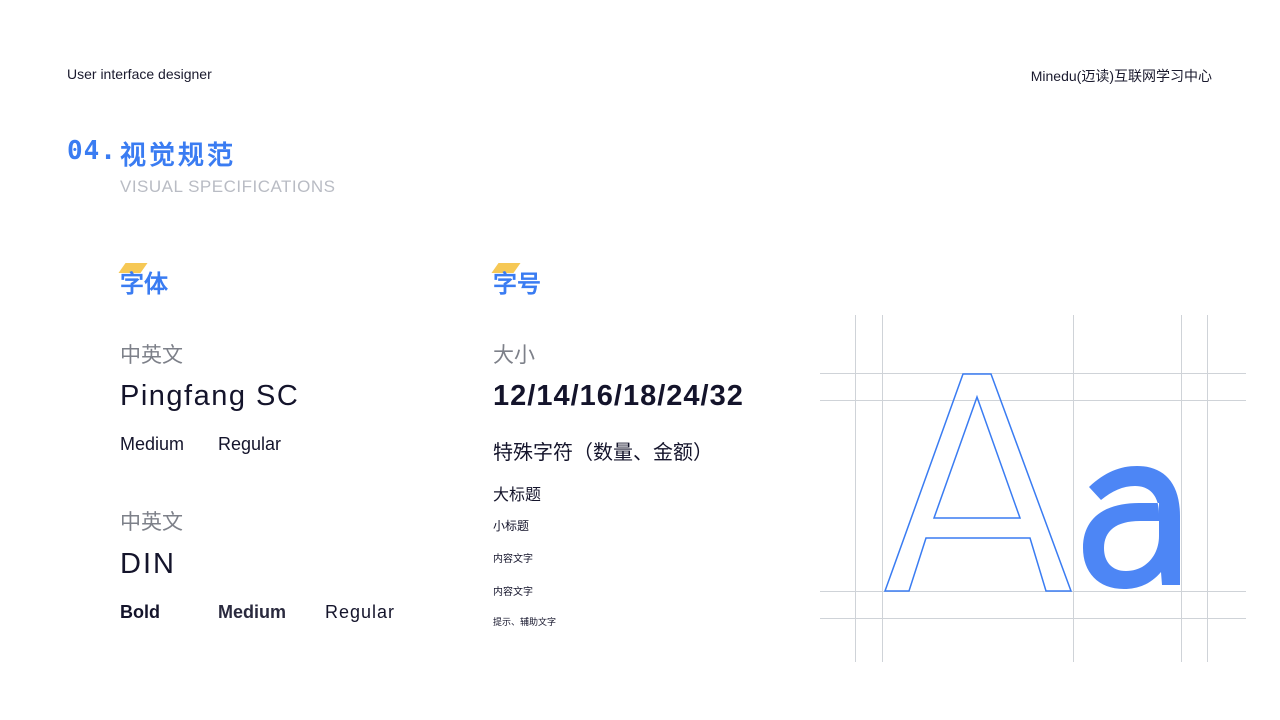 This screenshot has height=720, width=1280. What do you see at coordinates (978, 482) in the screenshot?
I see `outline-letter-a-icon` at bounding box center [978, 482].